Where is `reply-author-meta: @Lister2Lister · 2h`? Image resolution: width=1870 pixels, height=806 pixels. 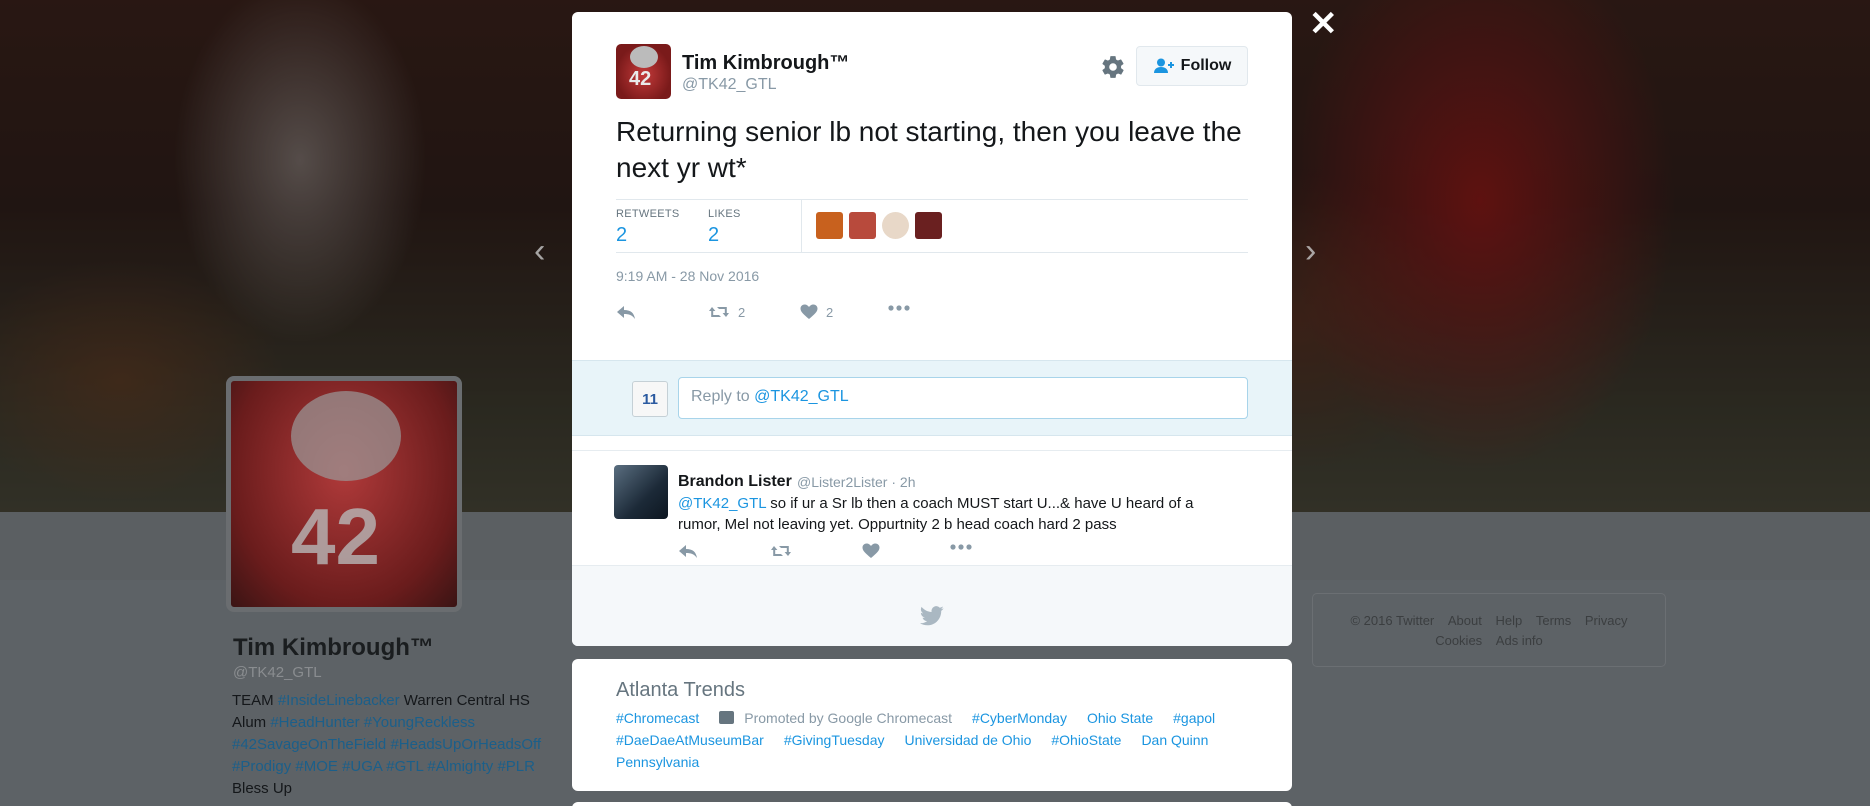 reply-author-meta: @Lister2Lister · 2h is located at coordinates (856, 482).